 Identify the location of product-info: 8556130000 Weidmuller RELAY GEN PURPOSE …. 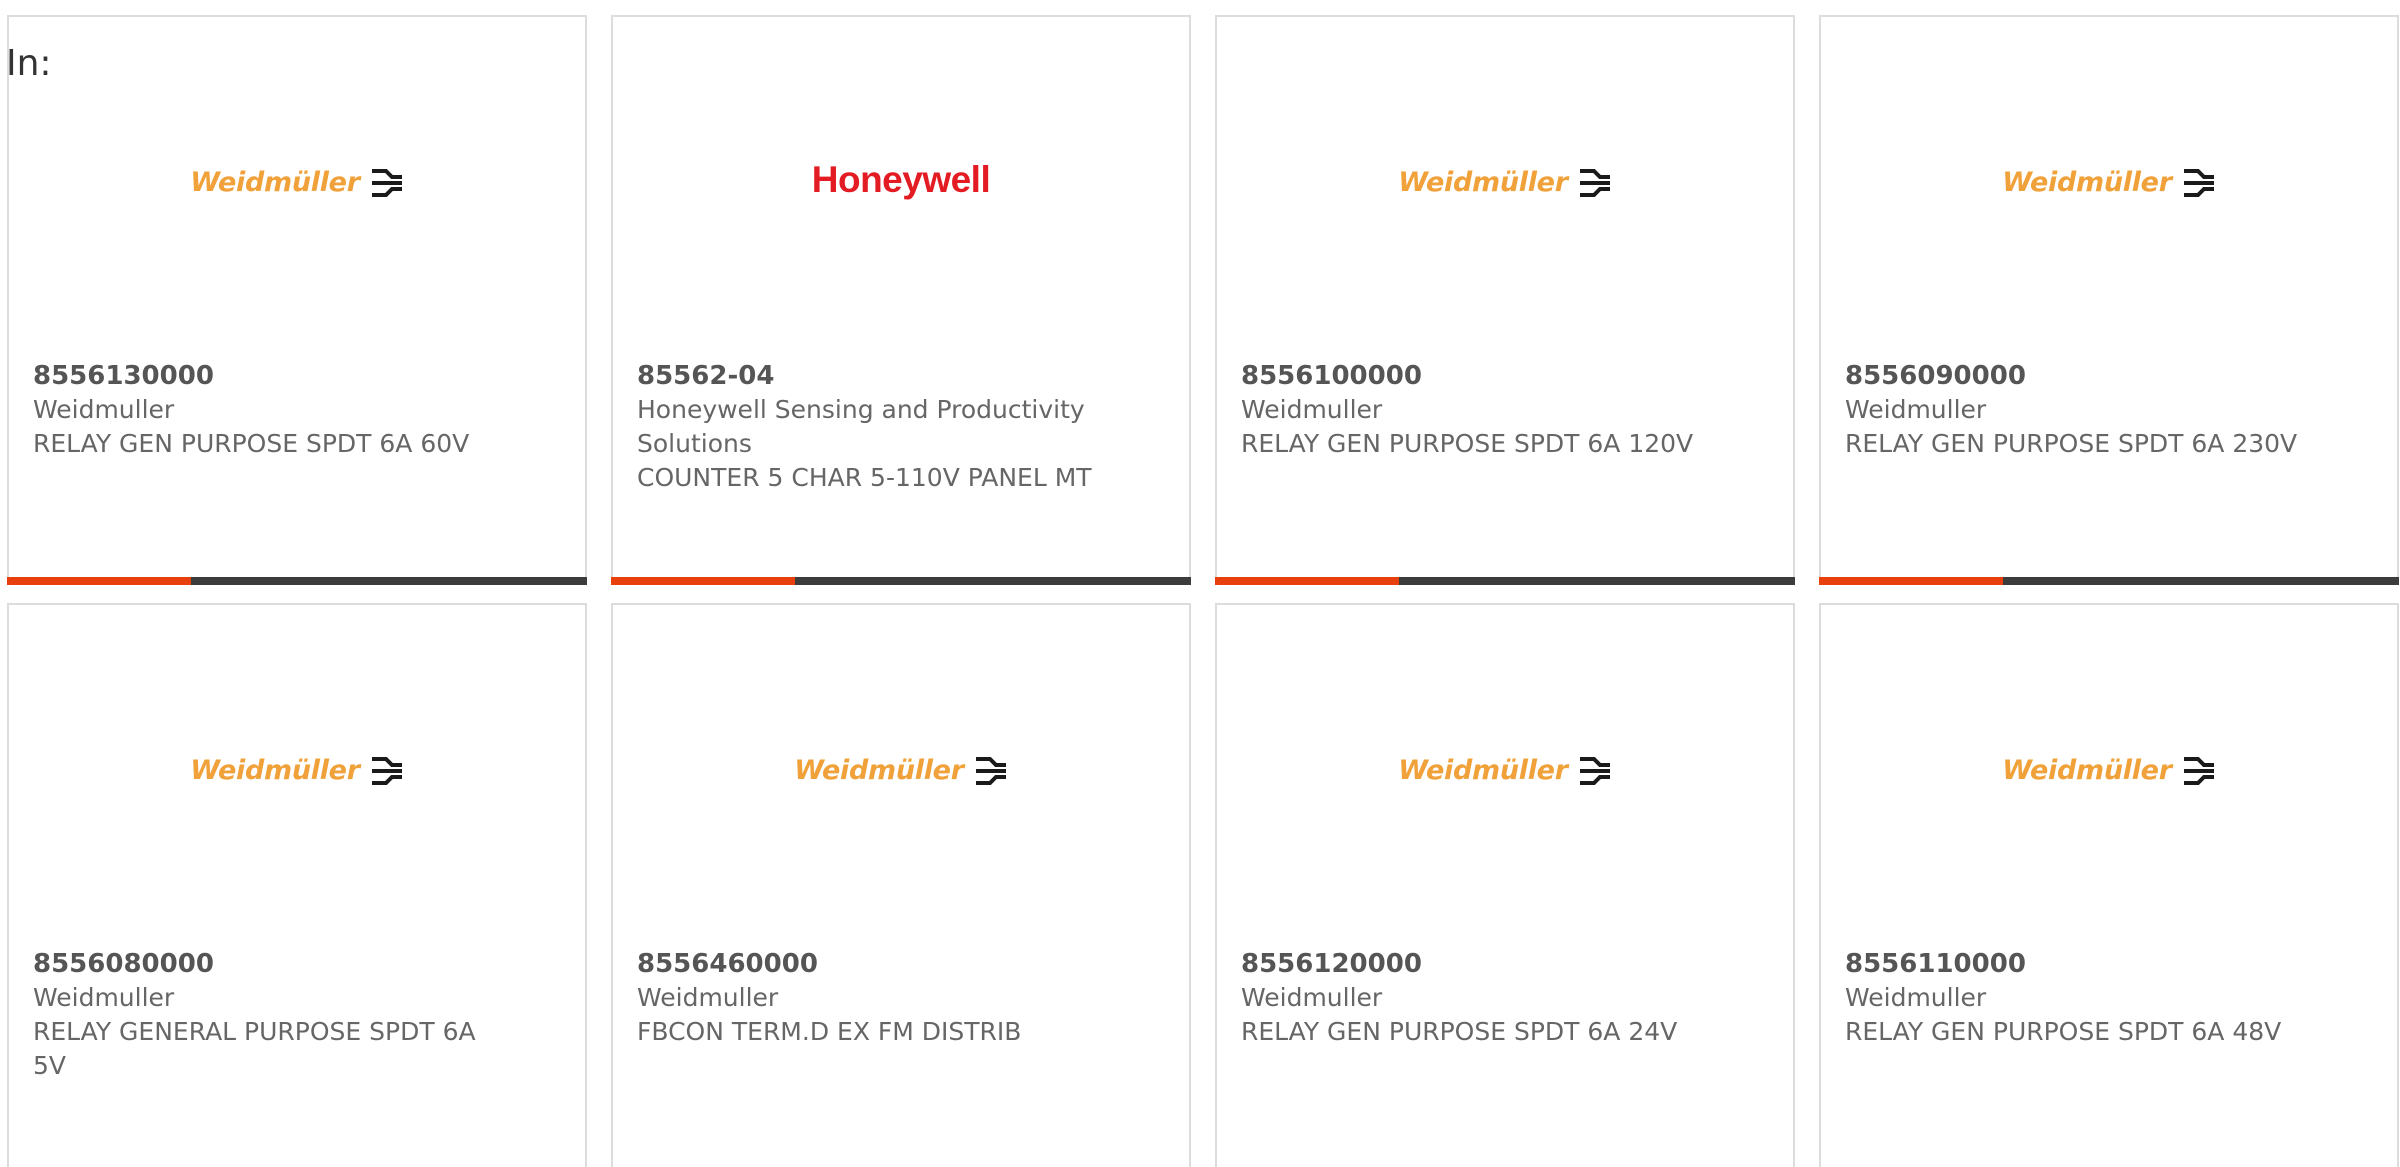
(263, 410).